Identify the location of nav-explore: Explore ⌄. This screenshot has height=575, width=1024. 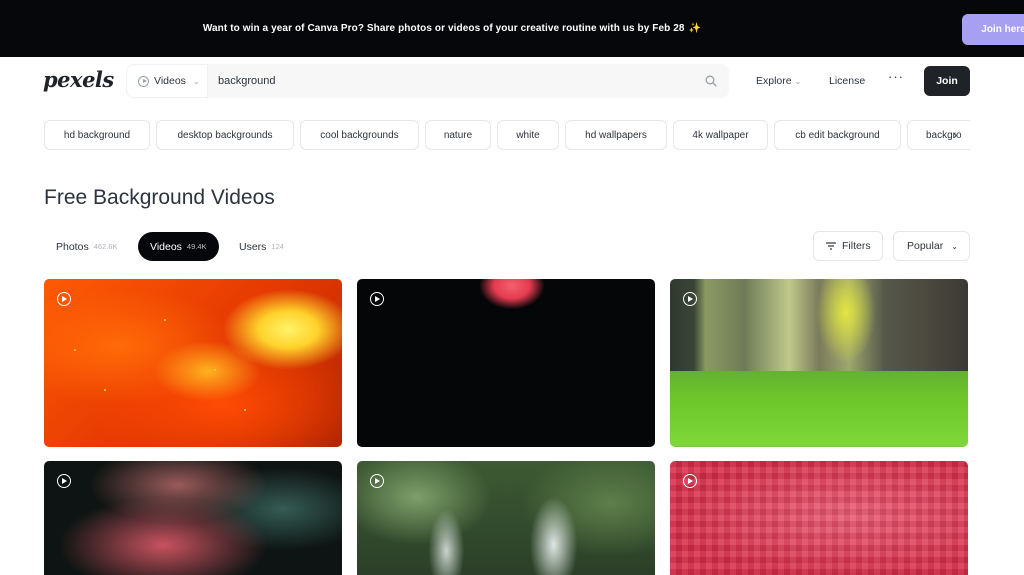
(778, 81).